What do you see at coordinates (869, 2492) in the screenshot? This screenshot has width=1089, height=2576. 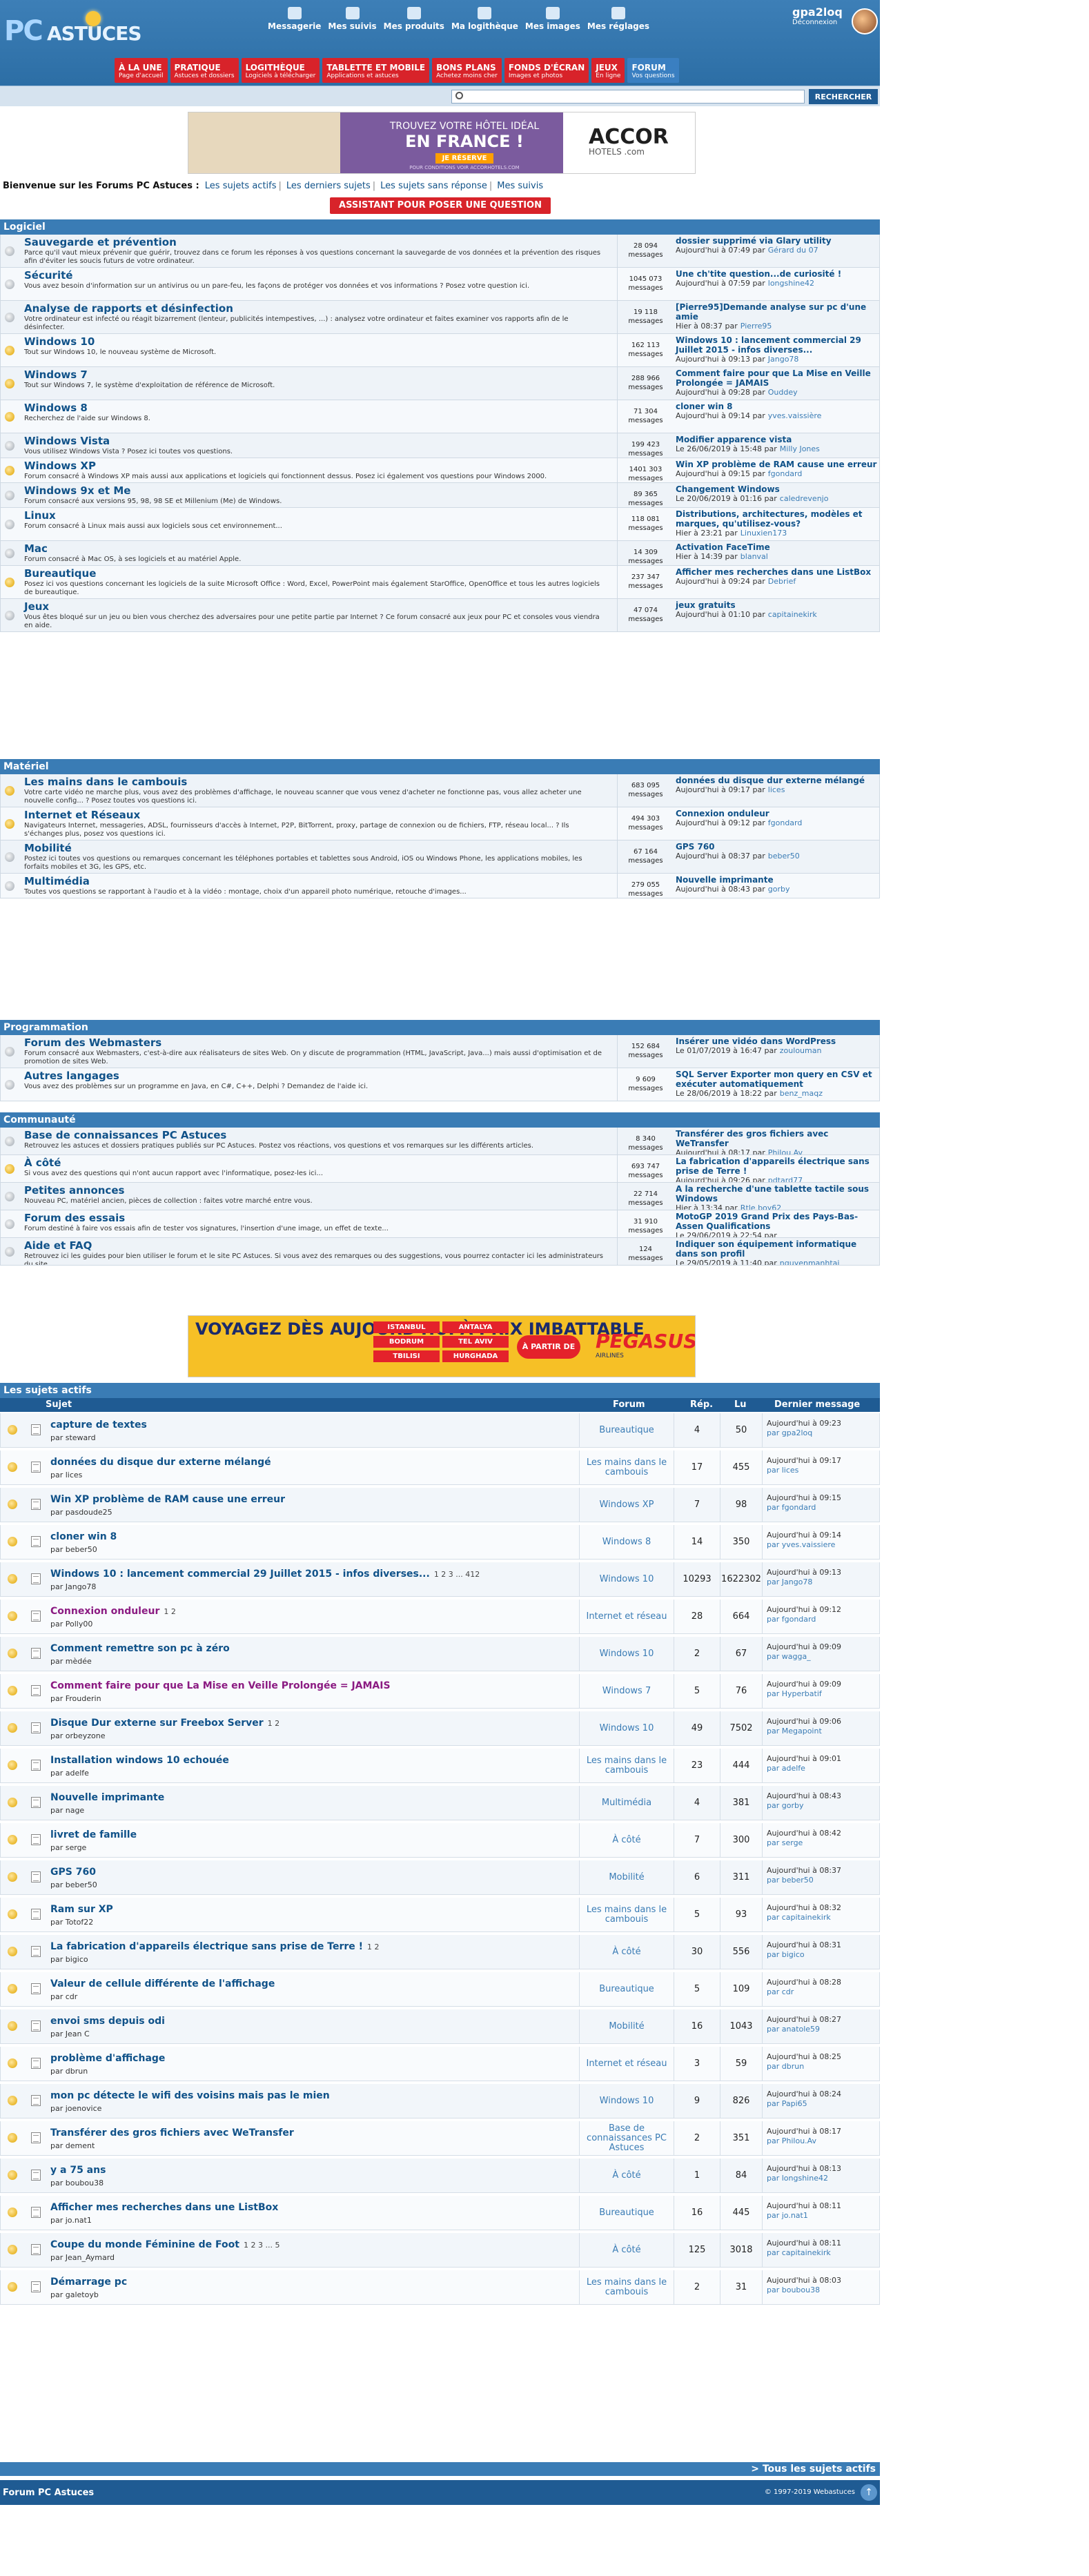 I see `back-to-top-icon: ↑` at bounding box center [869, 2492].